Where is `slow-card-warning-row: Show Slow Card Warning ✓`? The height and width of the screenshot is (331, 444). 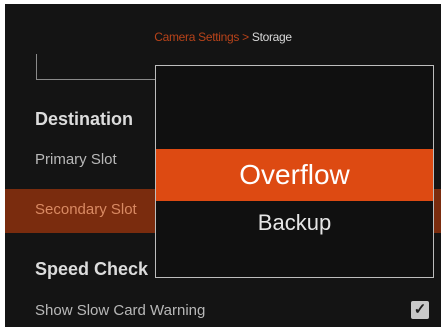 slow-card-warning-row: Show Slow Card Warning ✓ is located at coordinates (223, 308).